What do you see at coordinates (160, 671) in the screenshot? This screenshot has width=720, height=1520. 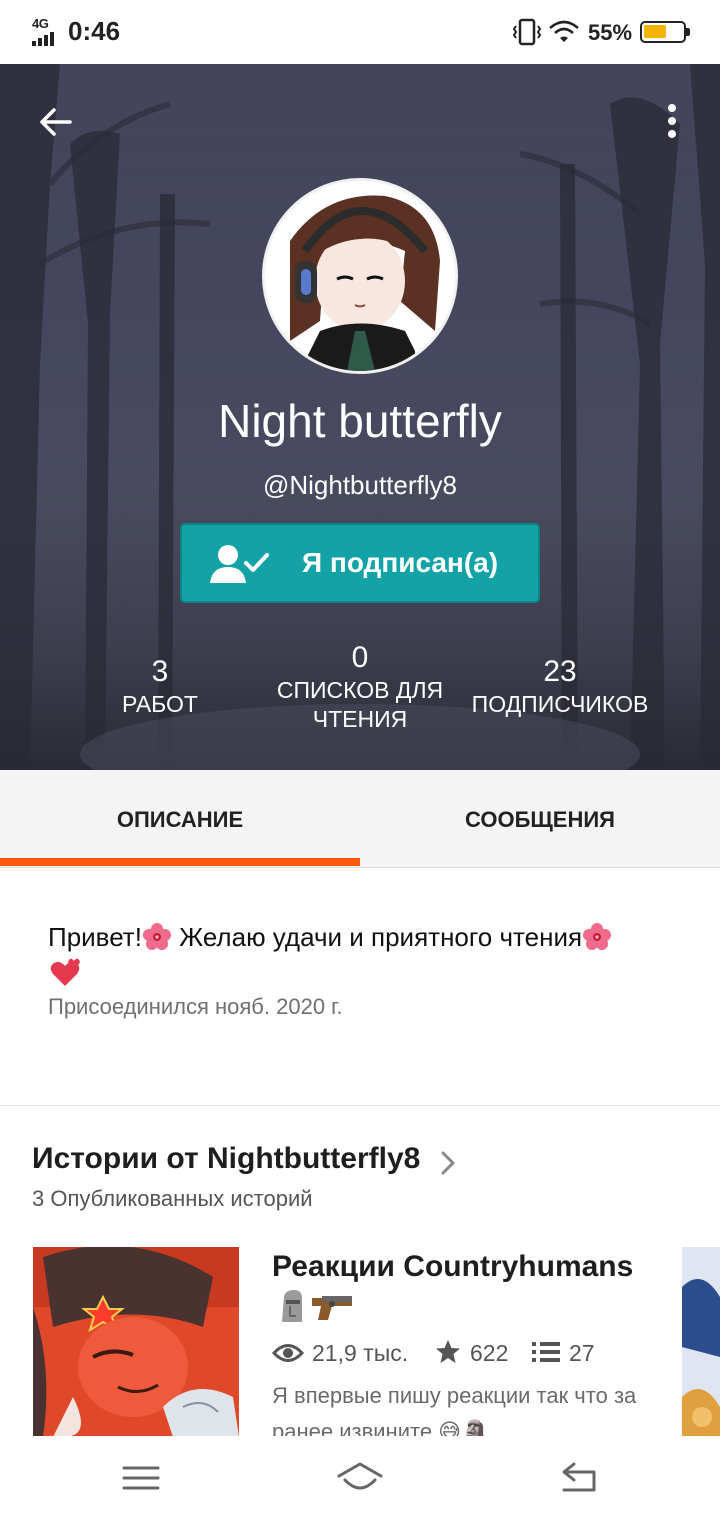 I see `stat-works-value: 3` at bounding box center [160, 671].